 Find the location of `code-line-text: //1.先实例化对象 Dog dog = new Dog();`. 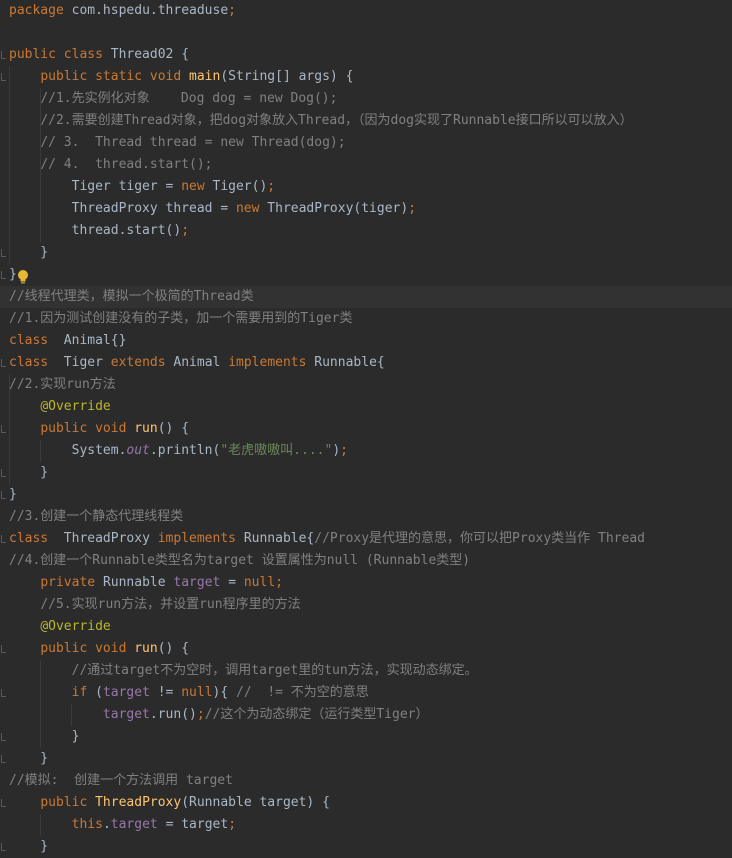

code-line-text: //1.先实例化对象 Dog dog = new Dog(); is located at coordinates (173, 99).